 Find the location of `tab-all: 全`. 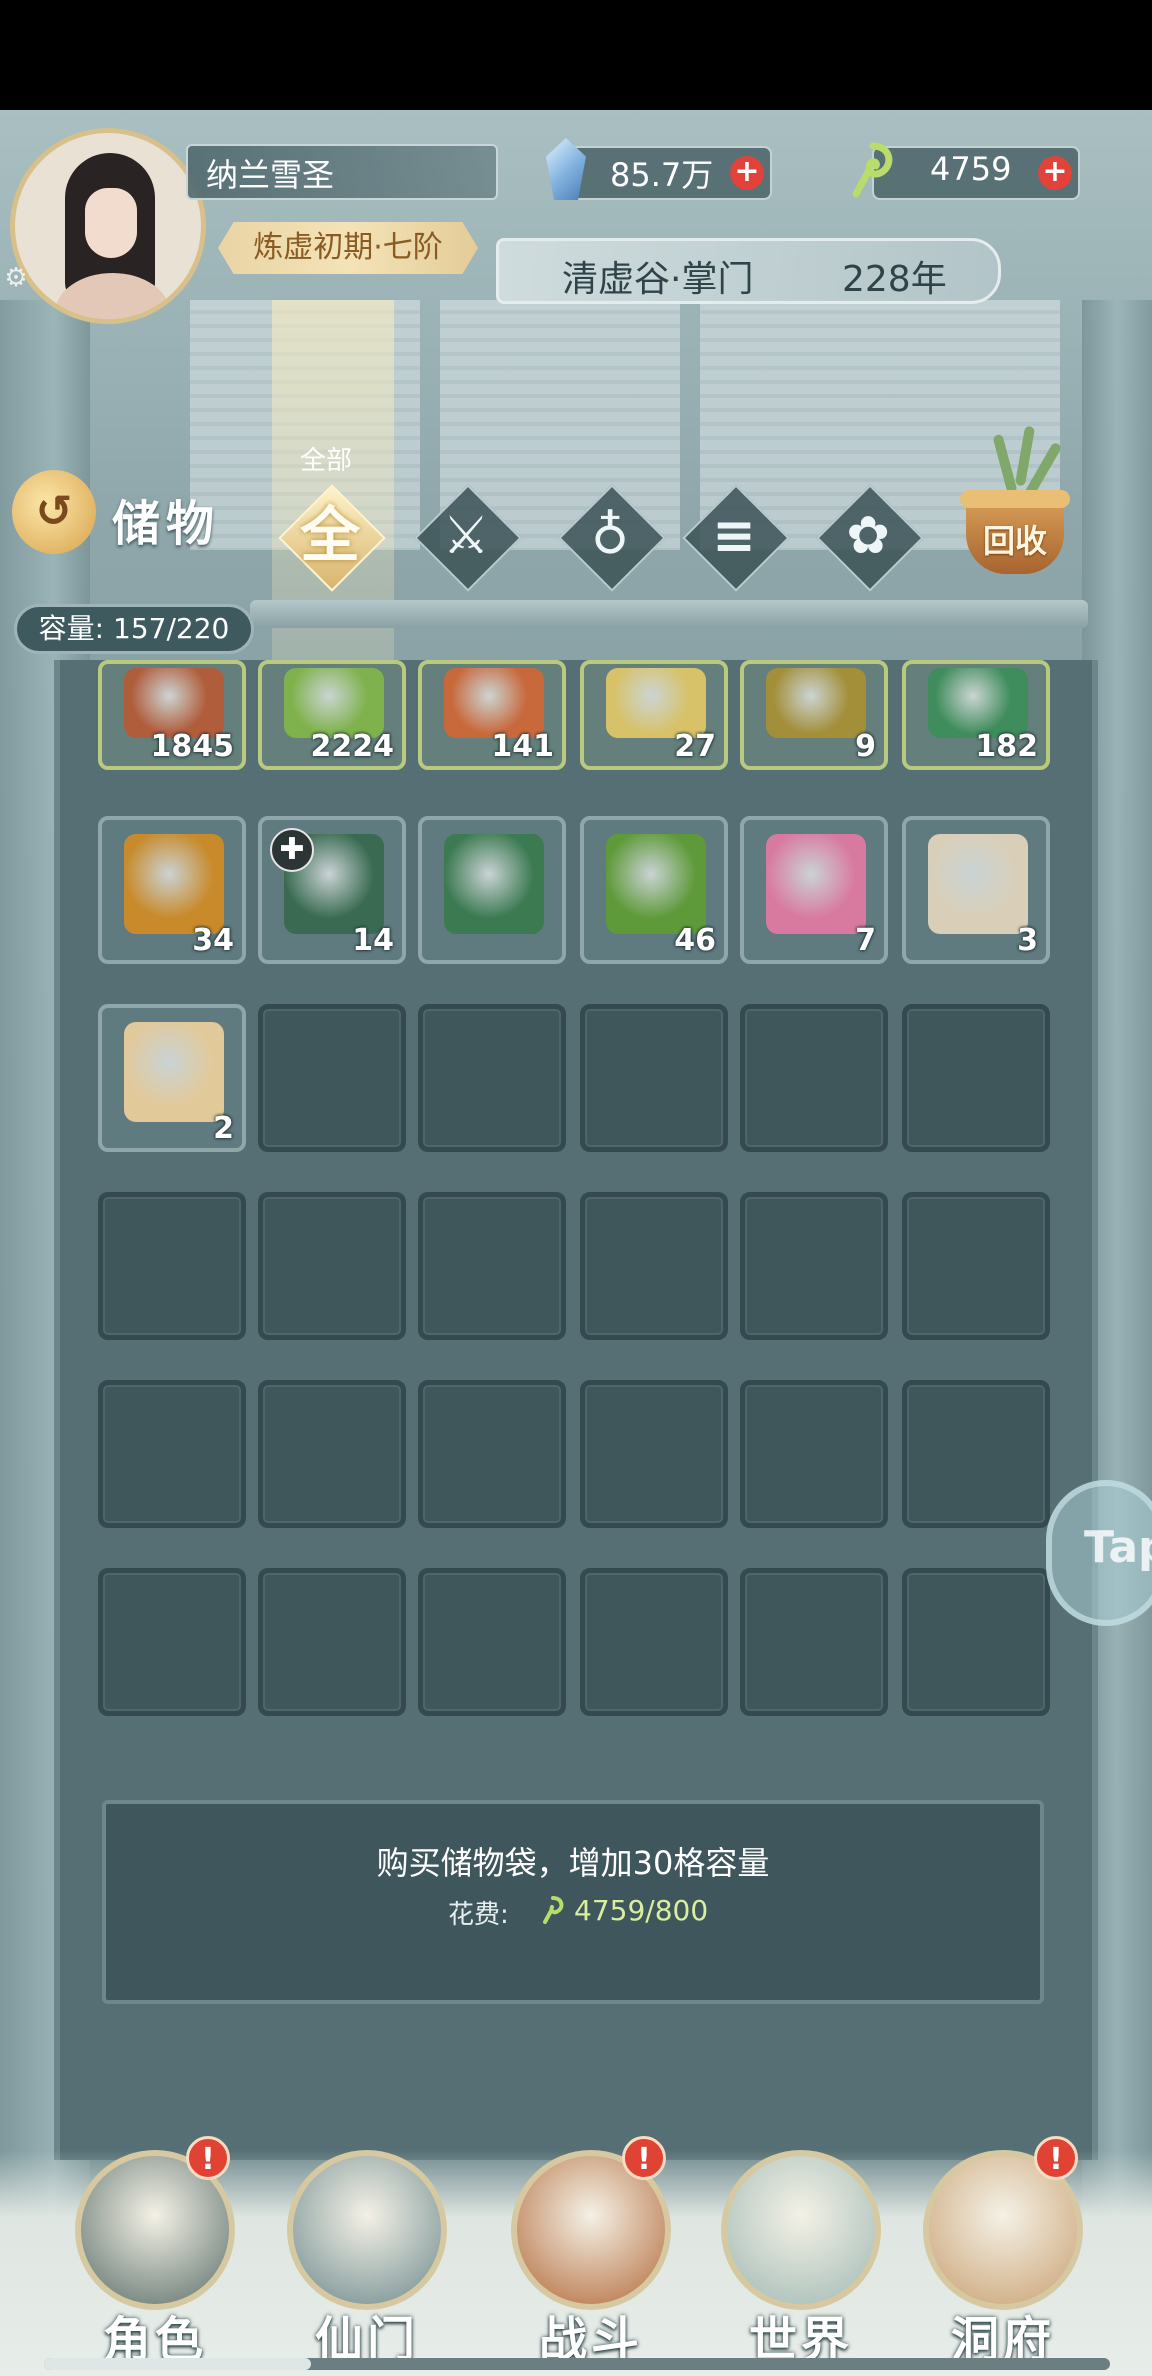

tab-all: 全 is located at coordinates (332, 538).